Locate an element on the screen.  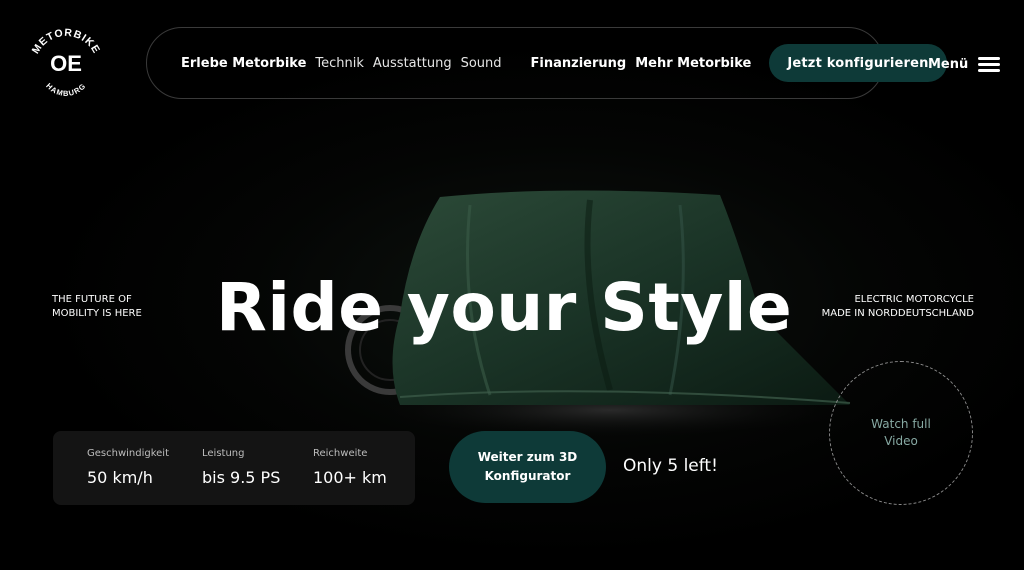
metorbike-logo: METORBIKE OE HAMBURG is located at coordinates (66, 63).